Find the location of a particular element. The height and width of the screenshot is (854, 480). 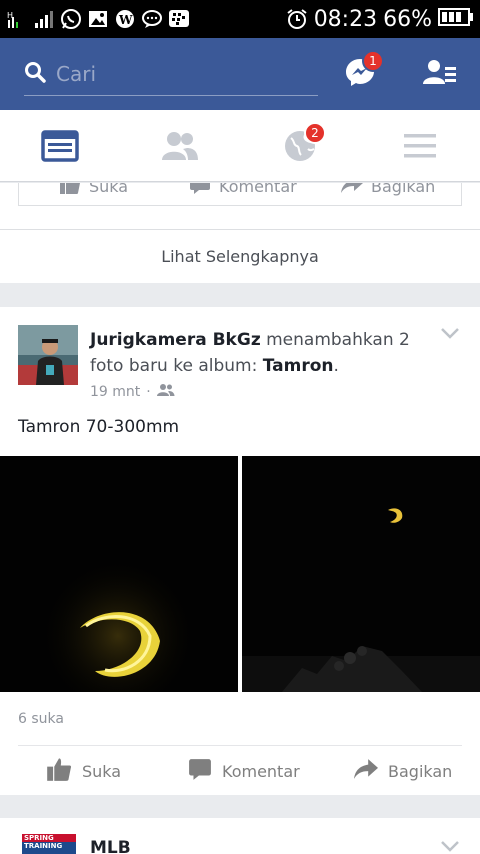

search-icon is located at coordinates (35, 74).